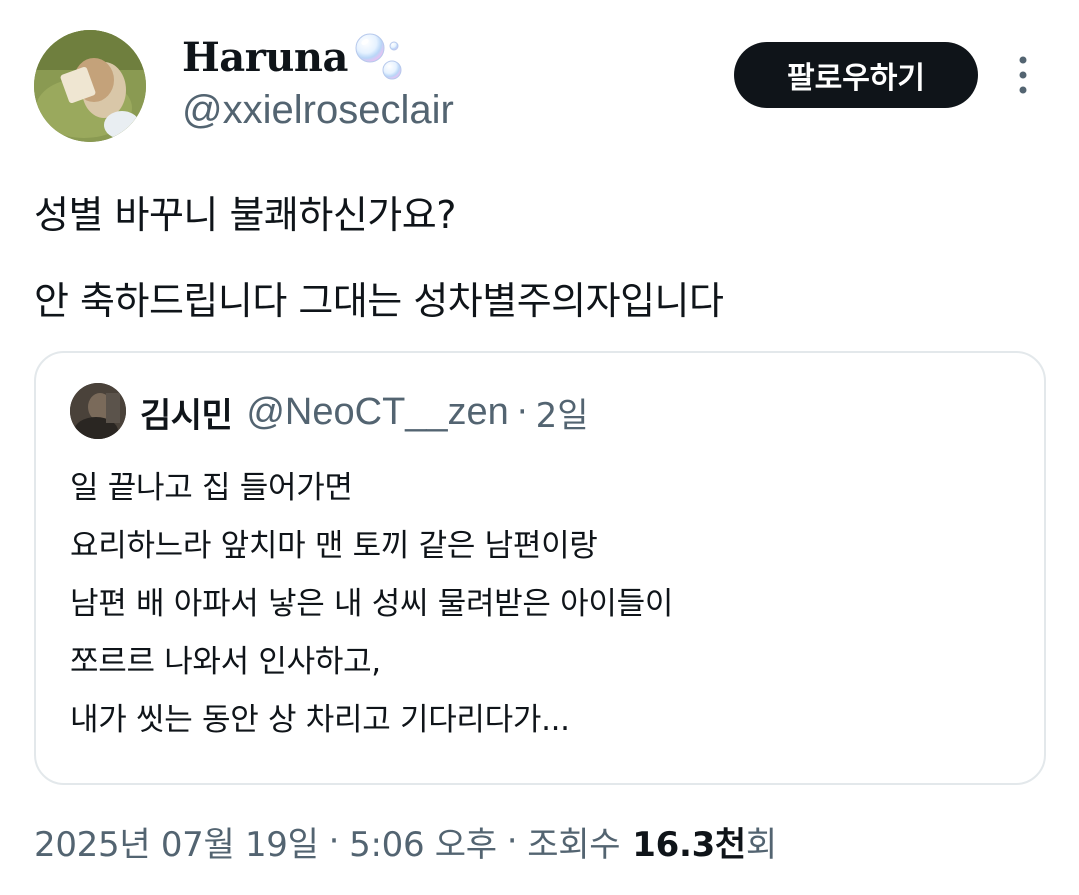  What do you see at coordinates (186, 415) in the screenshot?
I see `quote-author-name: 김시민` at bounding box center [186, 415].